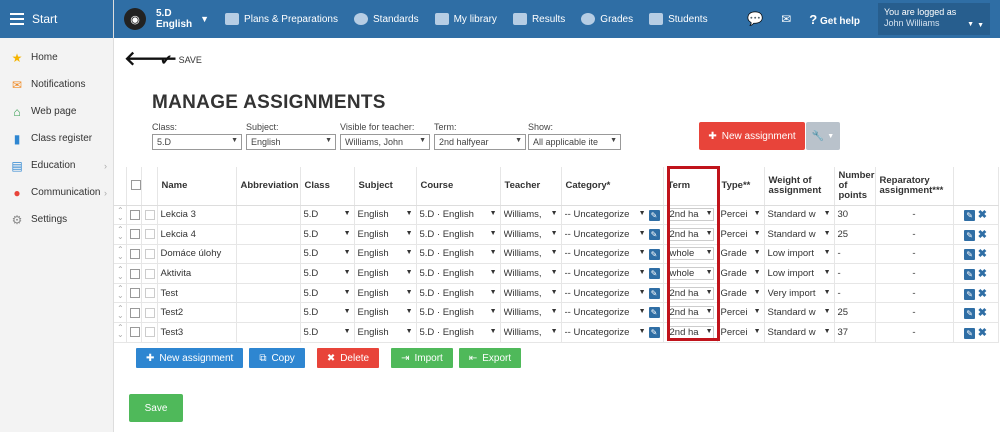  I want to click on help-link: ? Get help, so click(834, 19).